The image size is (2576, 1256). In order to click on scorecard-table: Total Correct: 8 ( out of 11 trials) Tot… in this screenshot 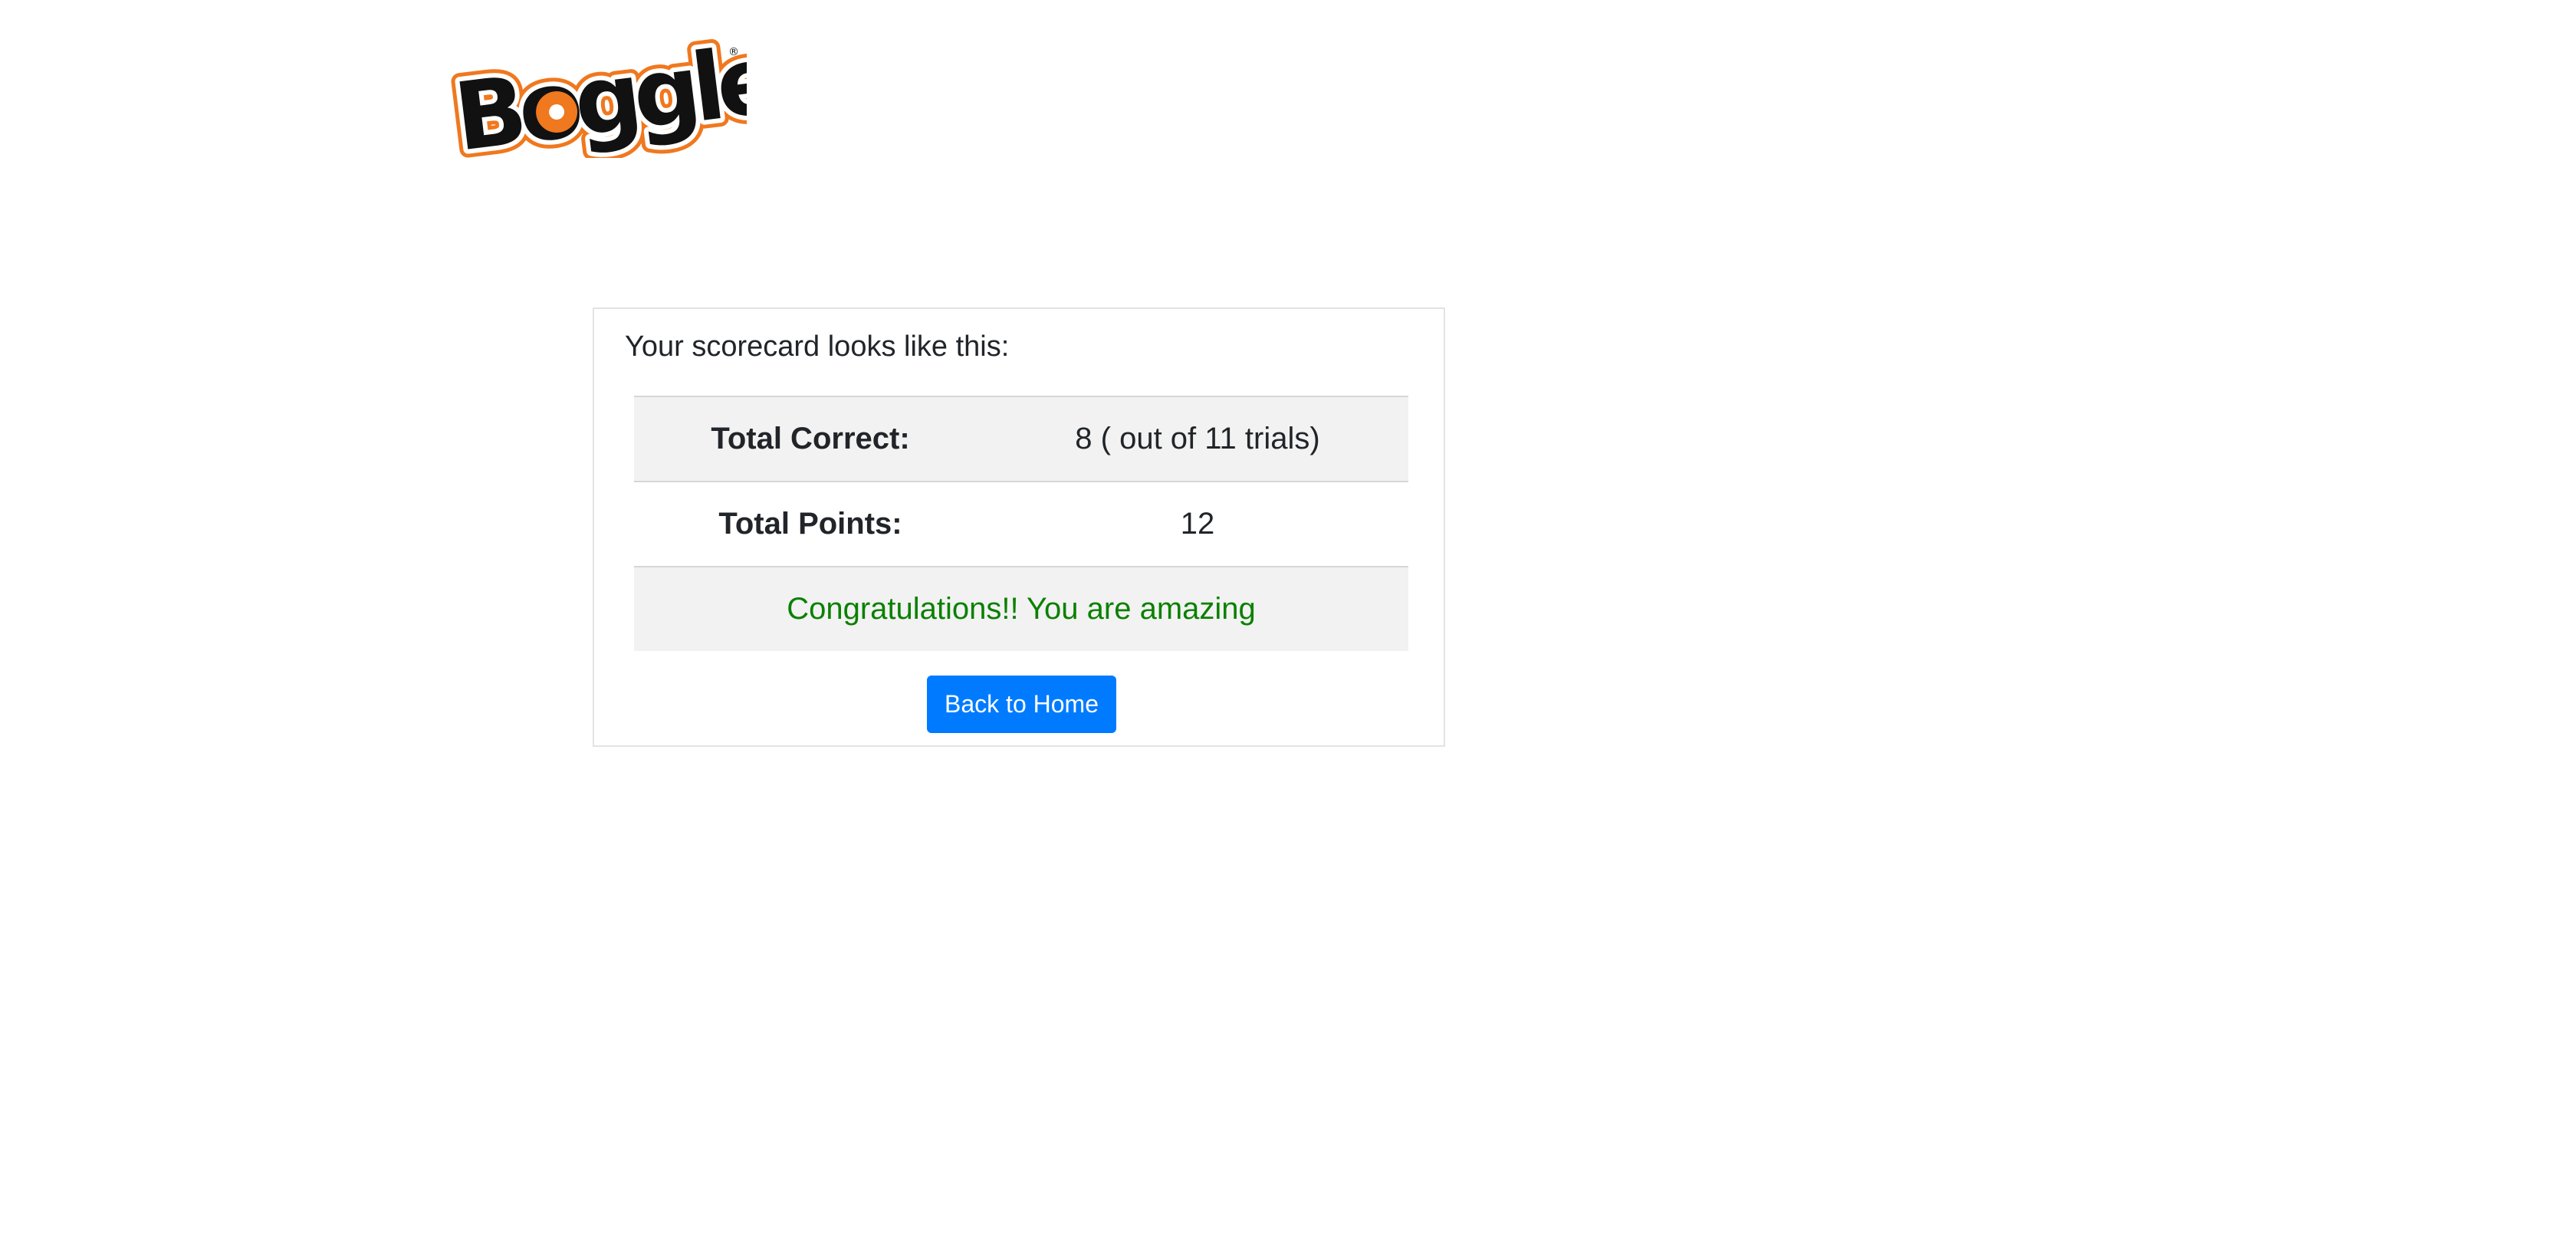, I will do `click(1021, 524)`.